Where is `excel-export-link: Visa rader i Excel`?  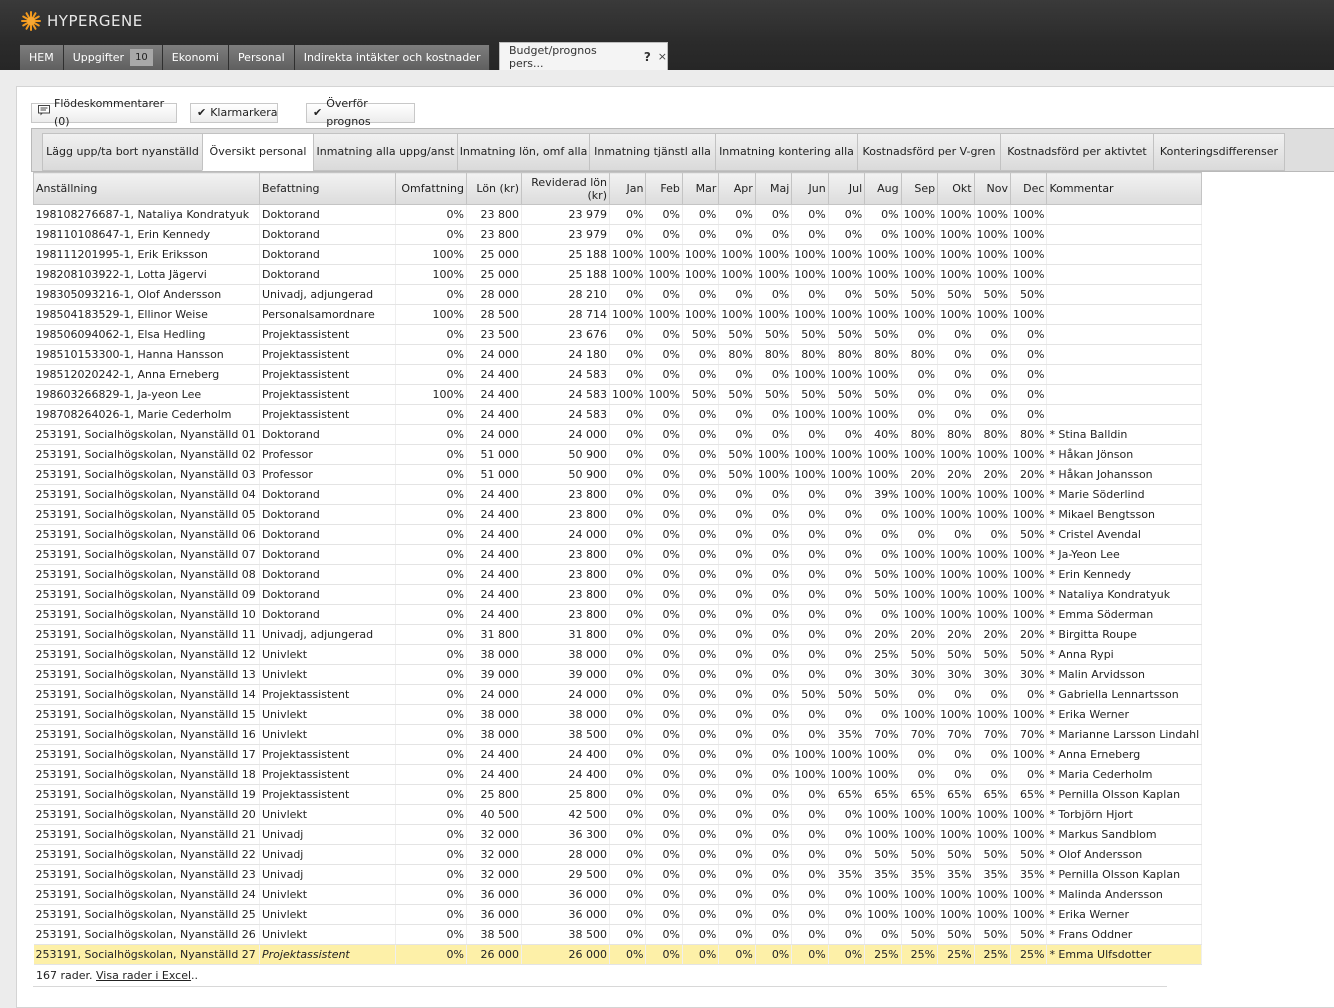 excel-export-link: Visa rader i Excel is located at coordinates (143, 975).